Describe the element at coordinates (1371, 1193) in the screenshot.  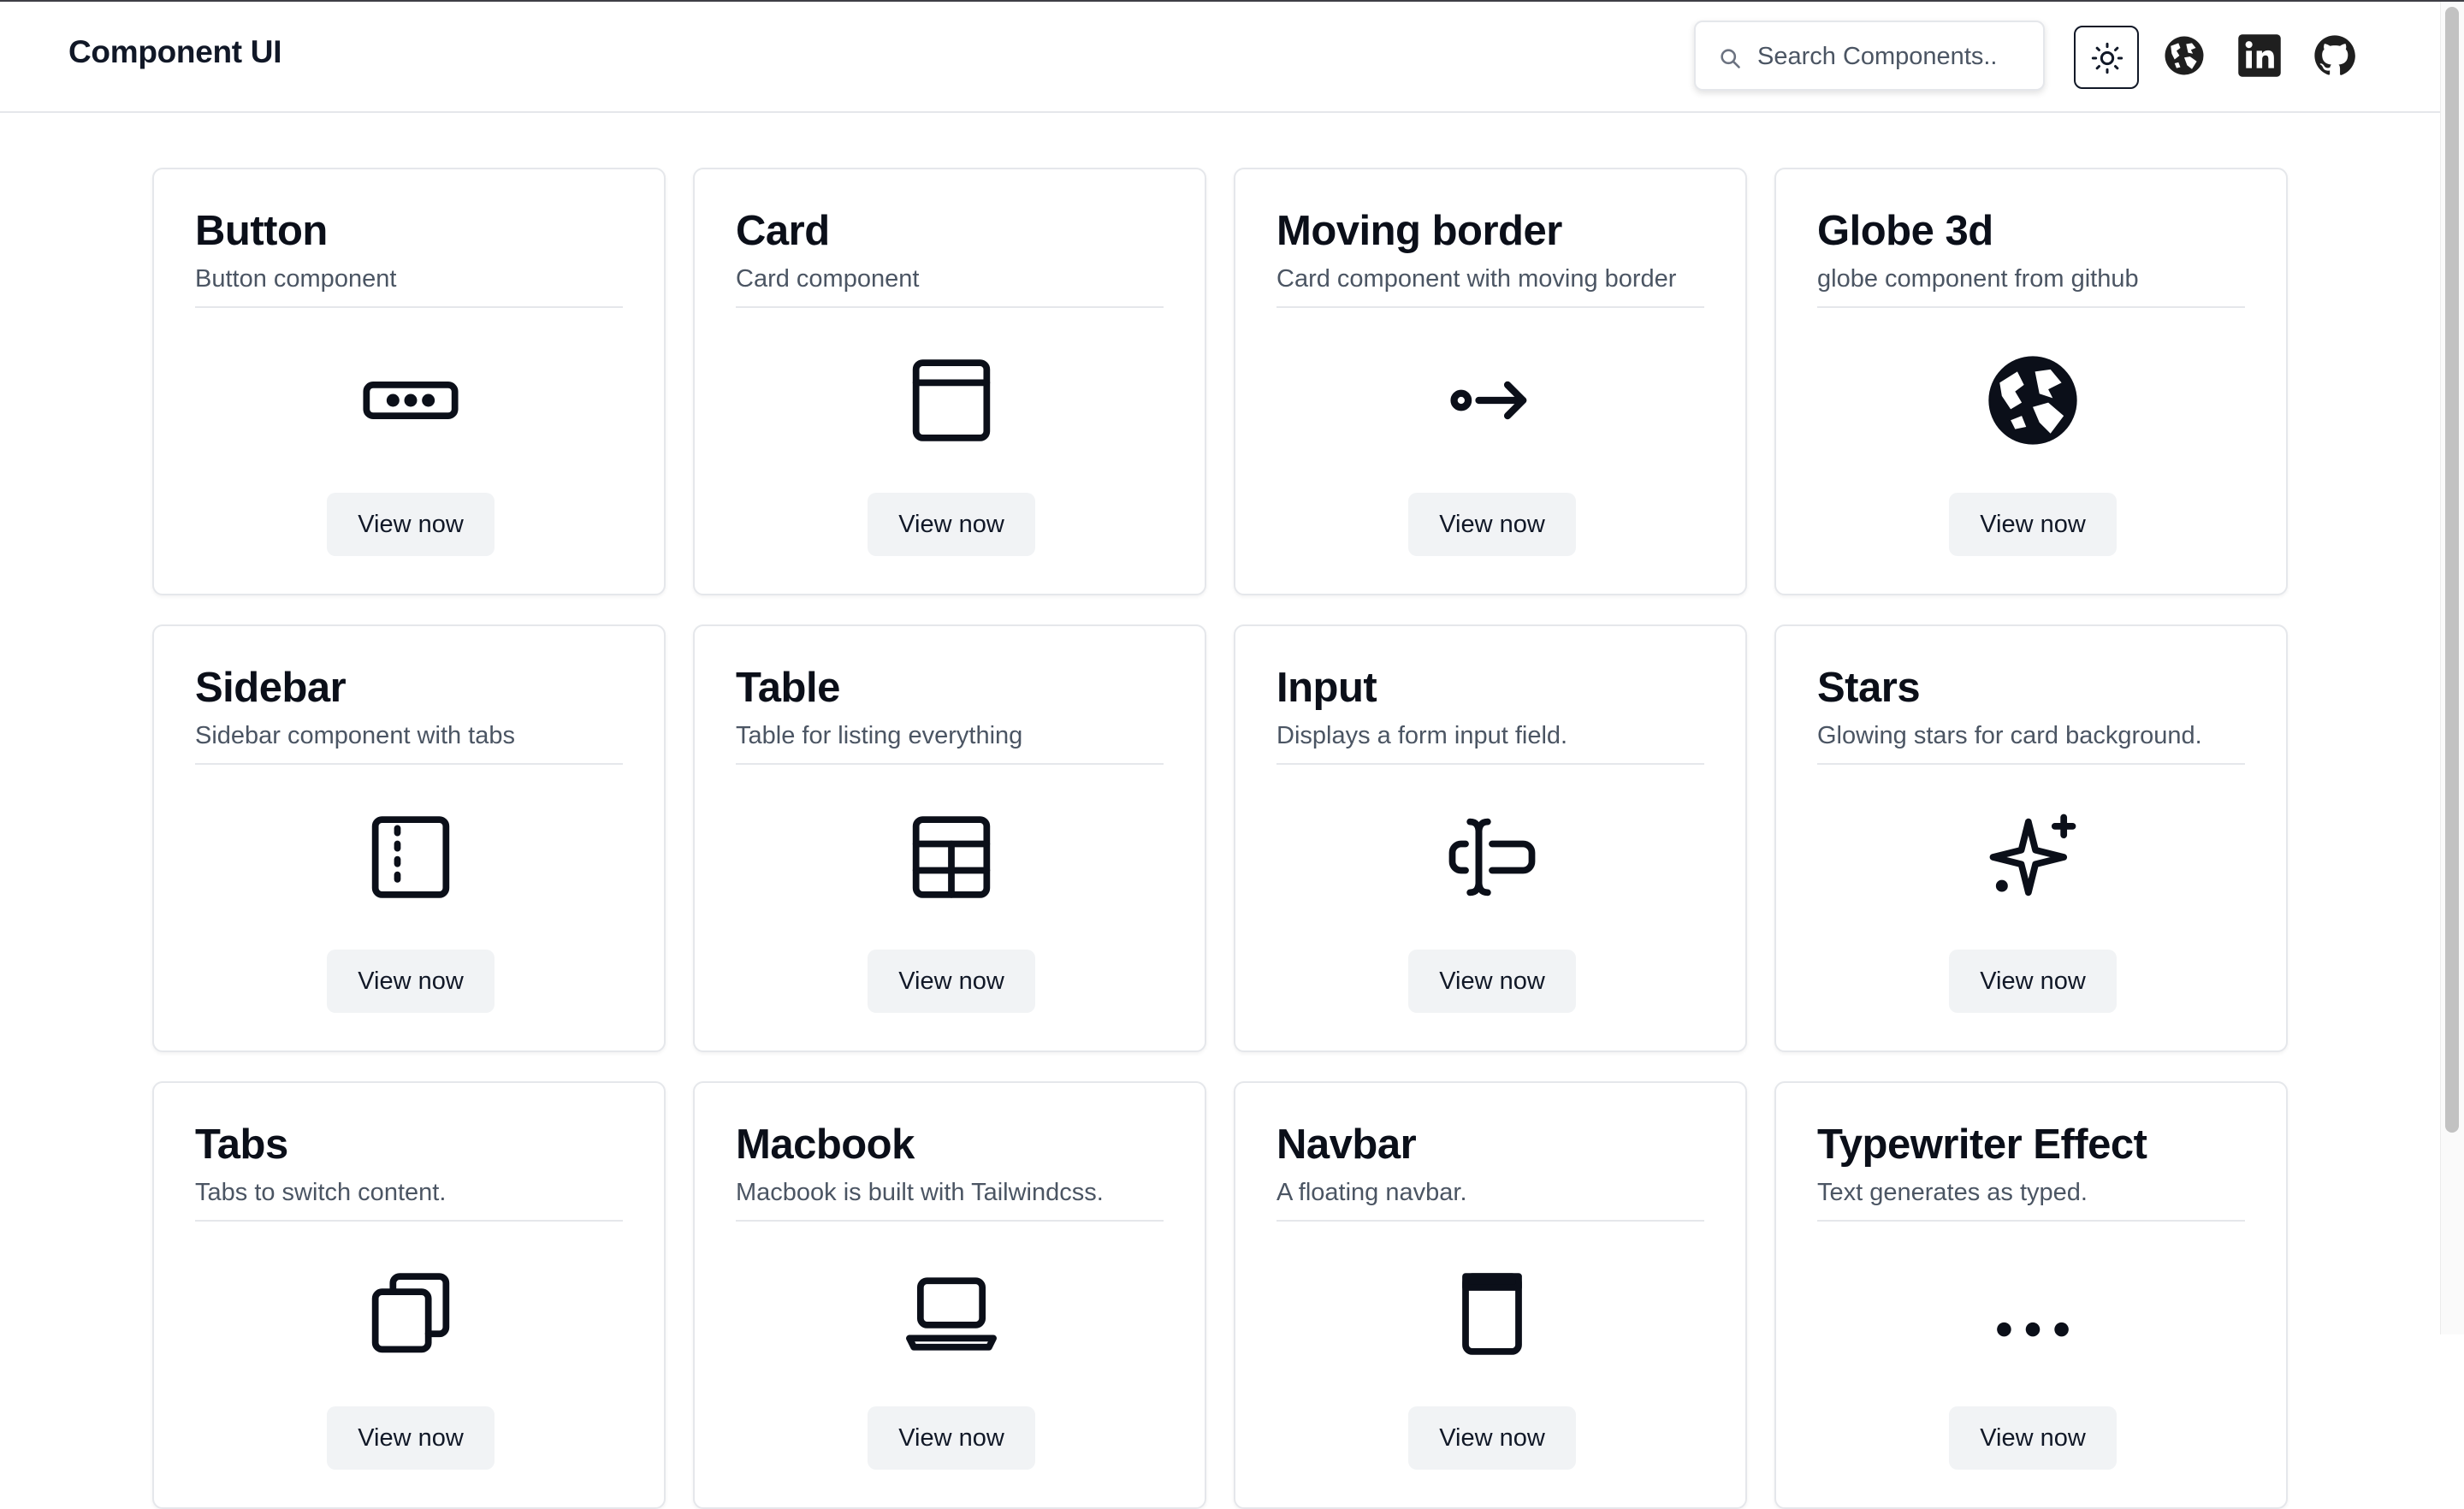
I see `card-description: A floating navbar.` at that location.